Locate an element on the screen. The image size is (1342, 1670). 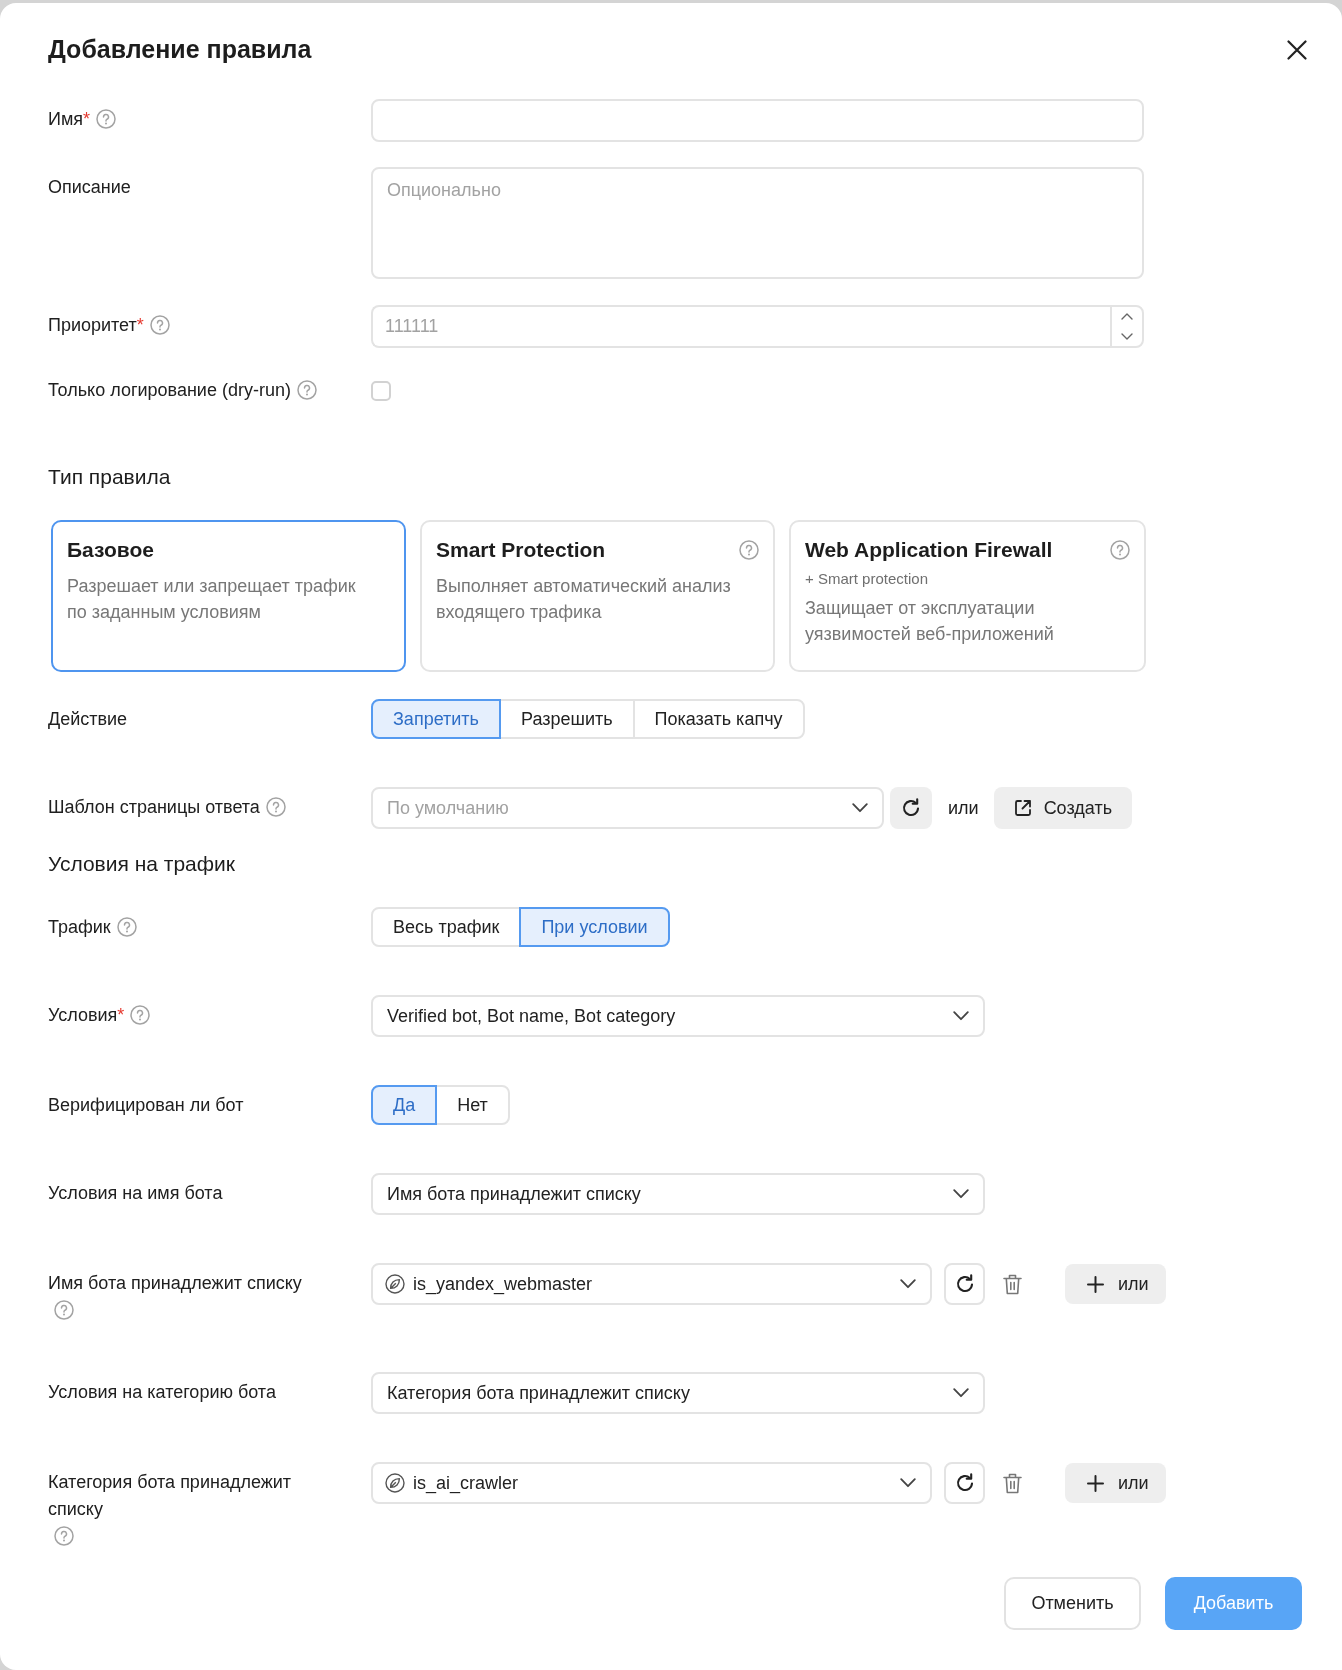
card-title: Web Application Firewall is located at coordinates (929, 550).